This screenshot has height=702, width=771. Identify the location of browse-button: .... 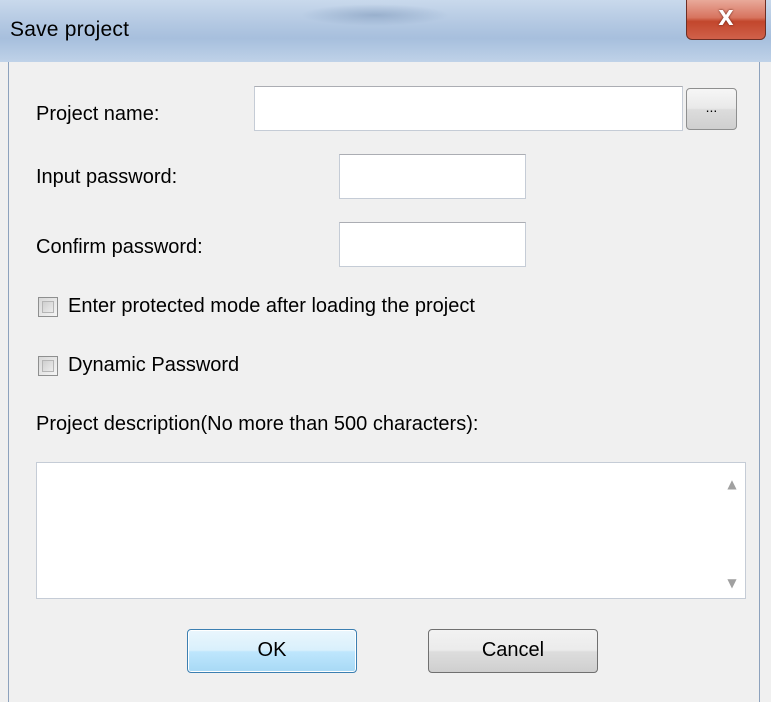
(711, 109).